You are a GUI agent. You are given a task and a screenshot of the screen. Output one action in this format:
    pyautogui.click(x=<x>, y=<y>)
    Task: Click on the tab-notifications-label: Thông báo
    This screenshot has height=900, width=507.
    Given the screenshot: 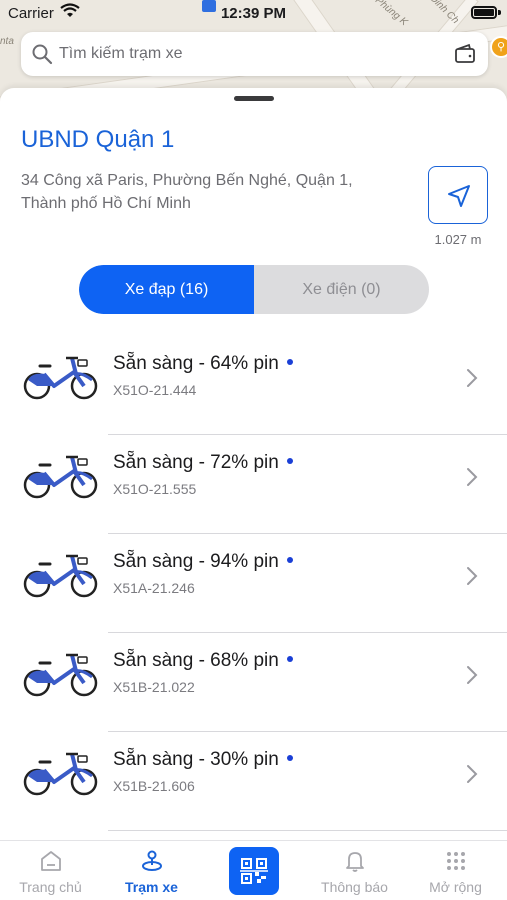 What is the action you would take?
    pyautogui.click(x=354, y=887)
    